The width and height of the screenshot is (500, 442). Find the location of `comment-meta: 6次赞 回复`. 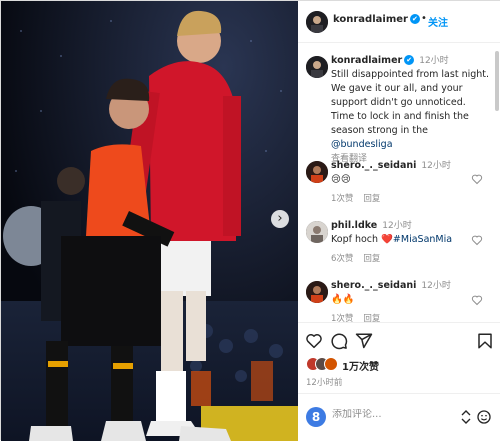

comment-meta: 6次赞 回复 is located at coordinates (360, 258).